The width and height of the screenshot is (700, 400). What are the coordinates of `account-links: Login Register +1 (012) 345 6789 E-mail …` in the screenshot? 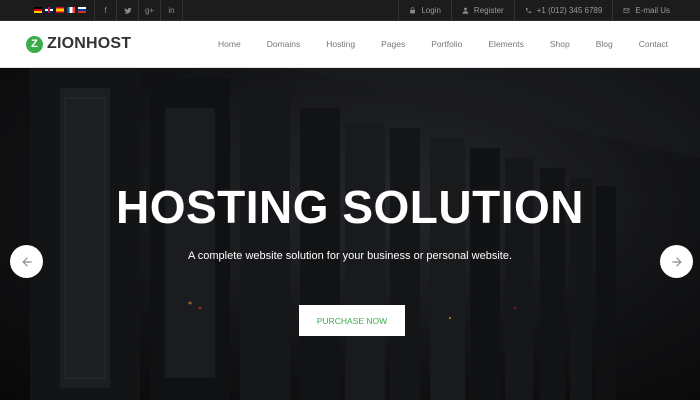 It's located at (549, 10).